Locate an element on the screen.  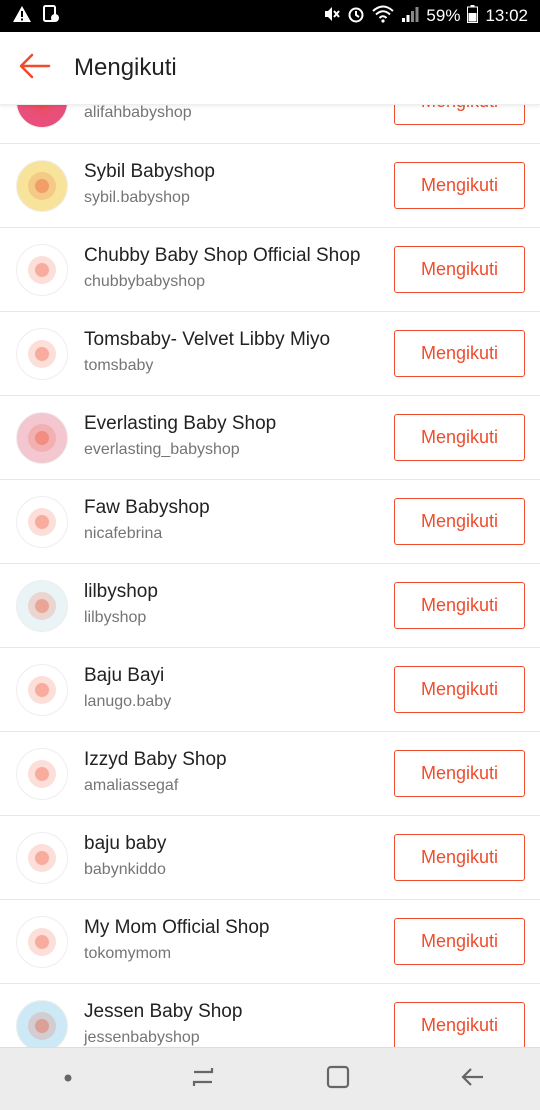
shop-info: alifahbabyshop is located at coordinates (232, 113).